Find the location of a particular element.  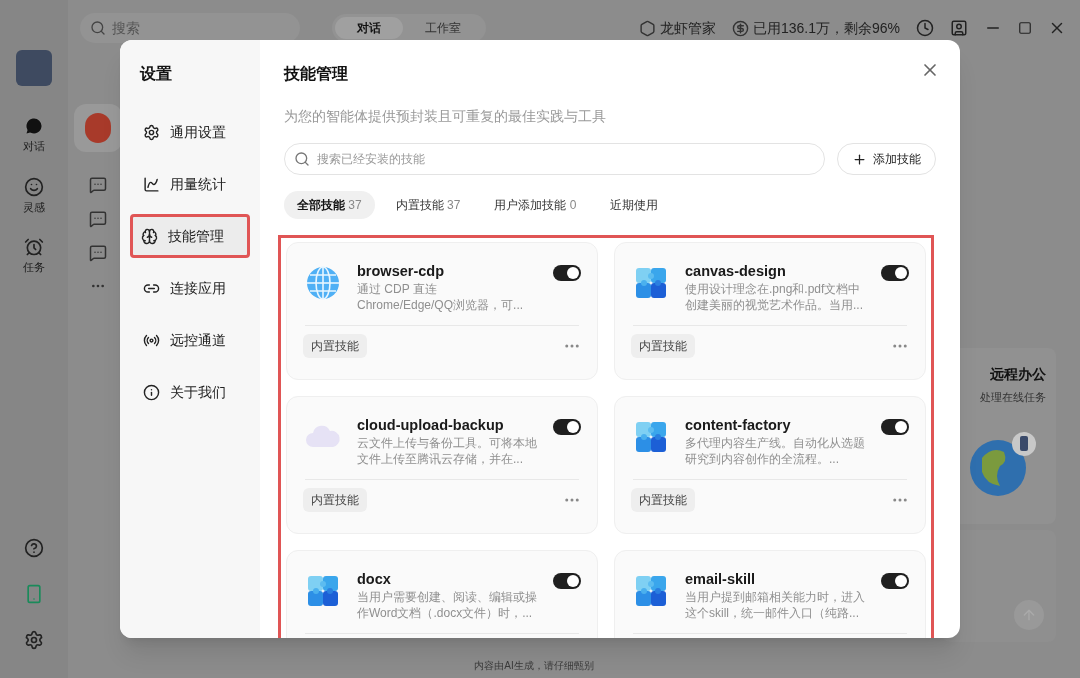

filter-tab: 用户添加技能 0 is located at coordinates (535, 205).